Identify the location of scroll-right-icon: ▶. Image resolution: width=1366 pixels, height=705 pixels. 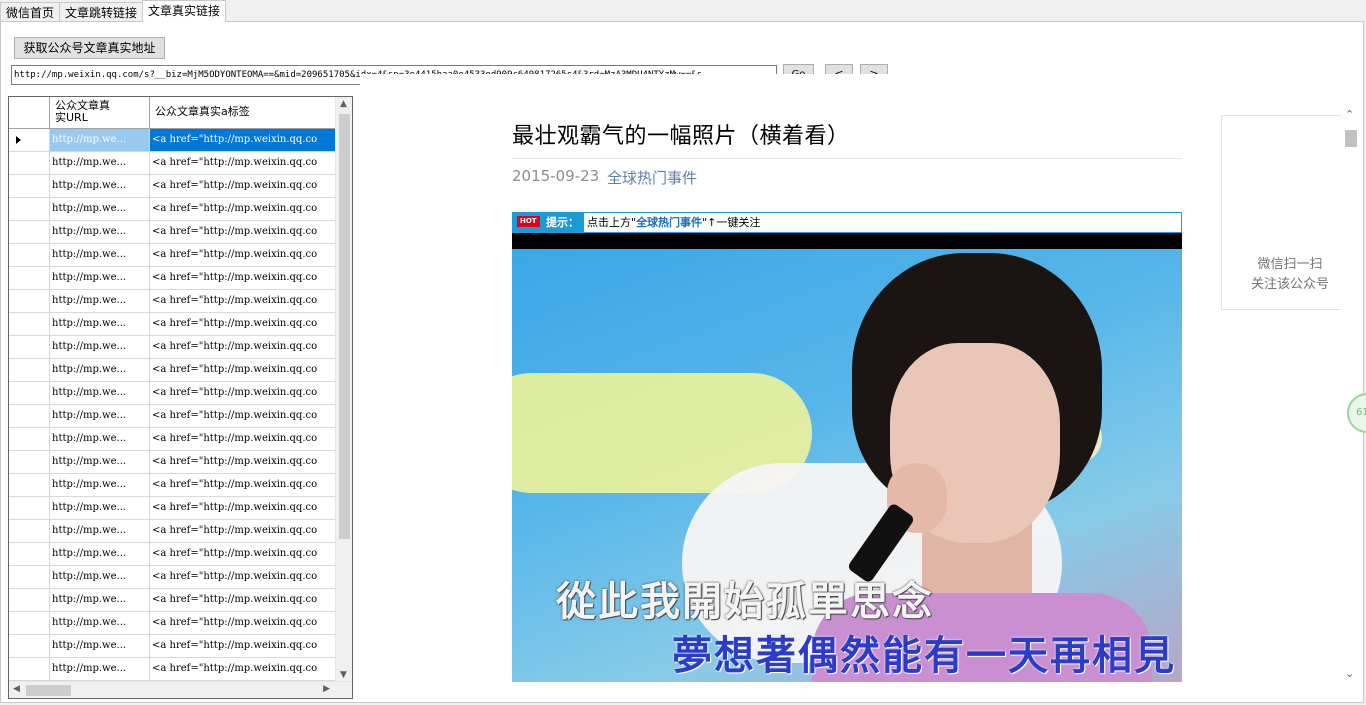
(326, 689).